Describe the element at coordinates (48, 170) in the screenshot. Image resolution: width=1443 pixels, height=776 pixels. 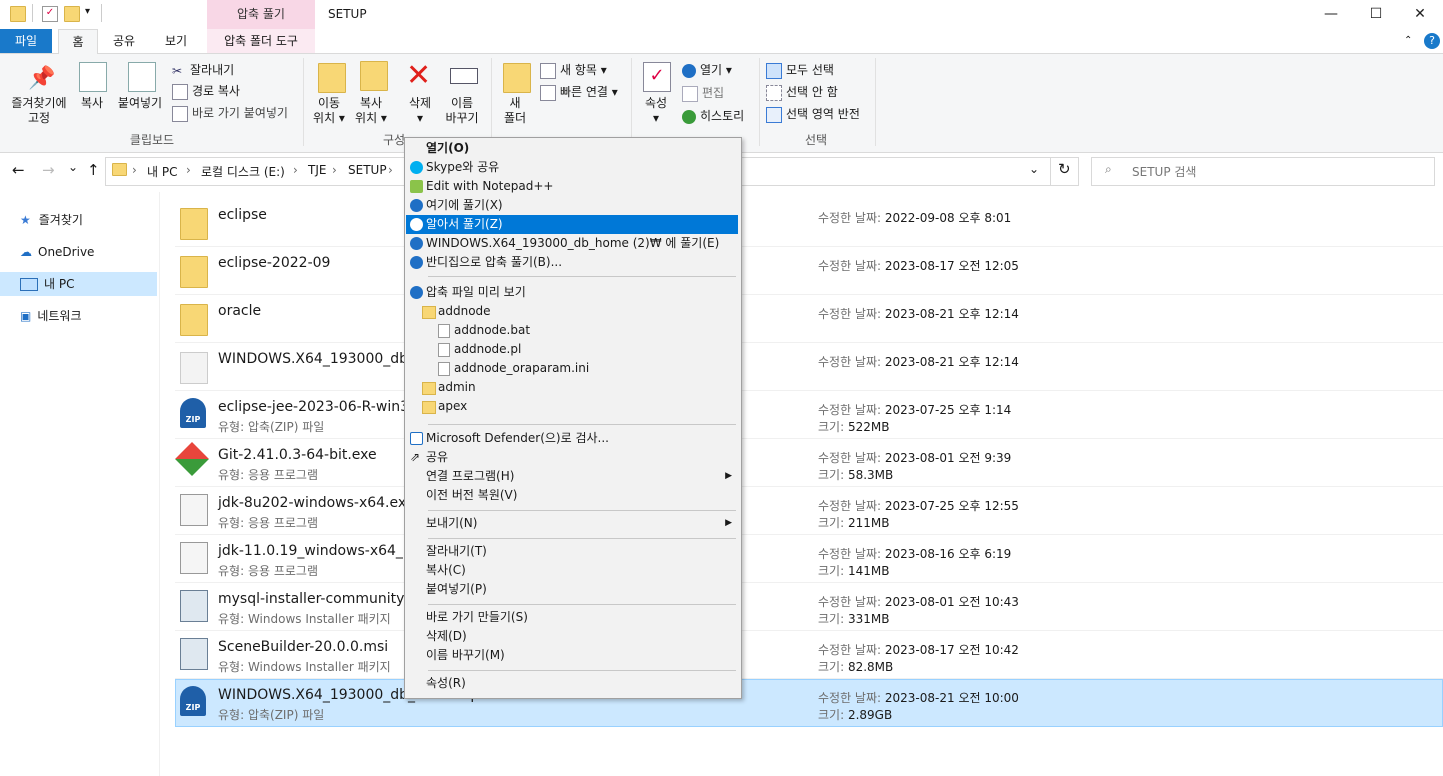
I see `forward-button: →` at that location.